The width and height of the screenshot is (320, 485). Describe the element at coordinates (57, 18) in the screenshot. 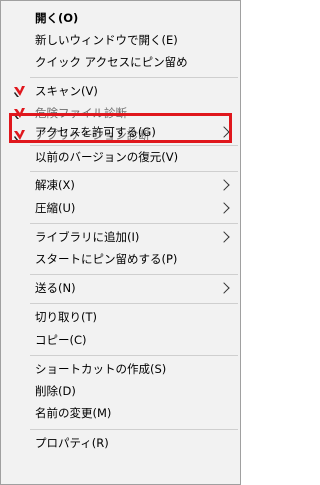

I see `menu-item-label: 開く(O)` at that location.